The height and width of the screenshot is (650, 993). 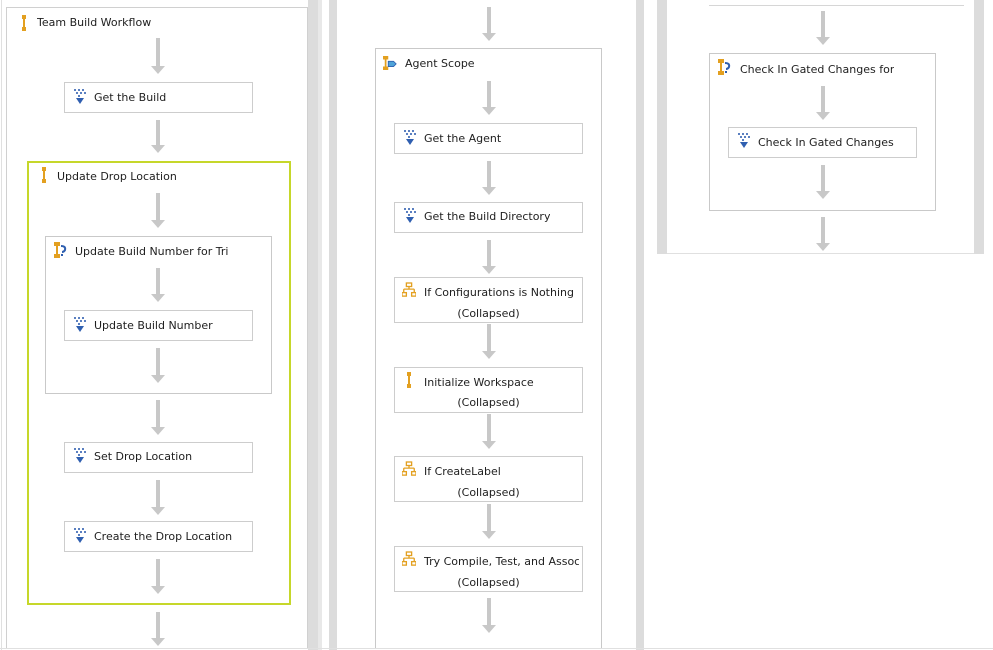 What do you see at coordinates (501, 561) in the screenshot?
I see `activity-label: Try Compile, Test, and Associat` at bounding box center [501, 561].